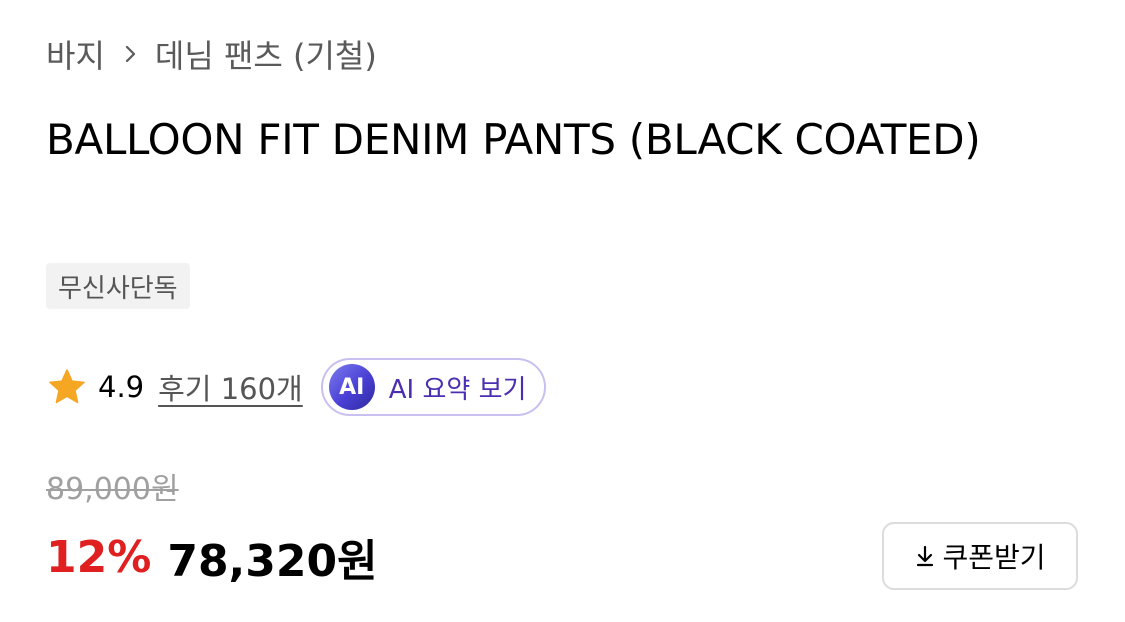 This screenshot has width=1125, height=622. I want to click on original-price: 89,000원, so click(112, 489).